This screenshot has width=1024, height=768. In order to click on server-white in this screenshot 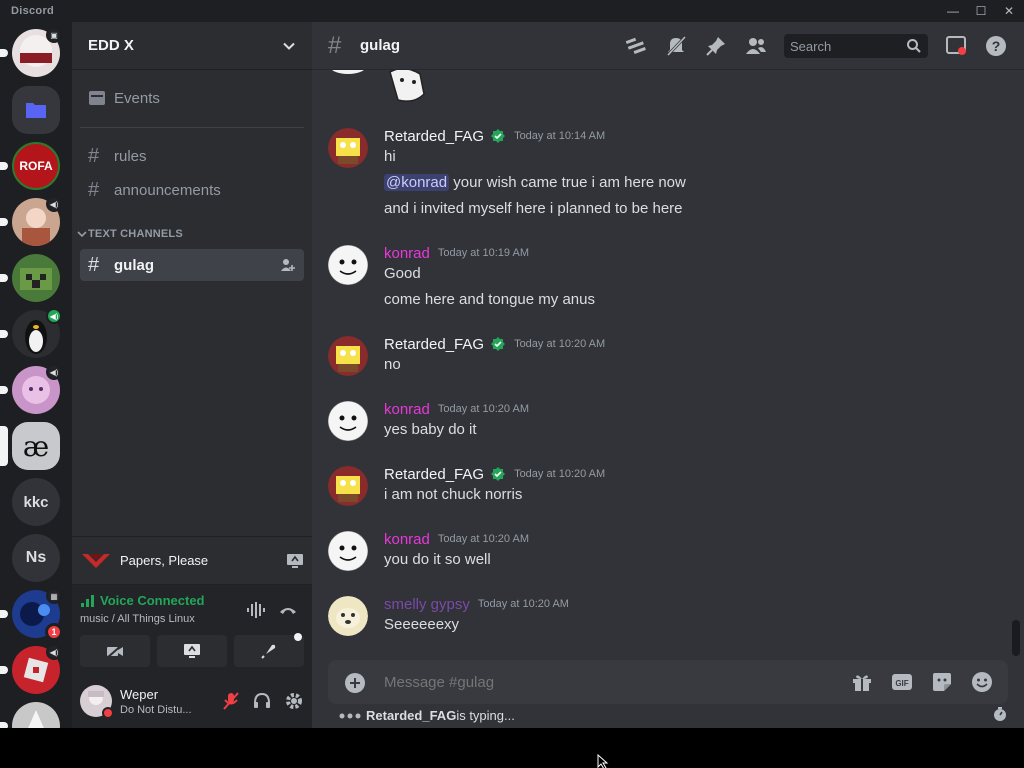, I will do `click(30, 715)`.